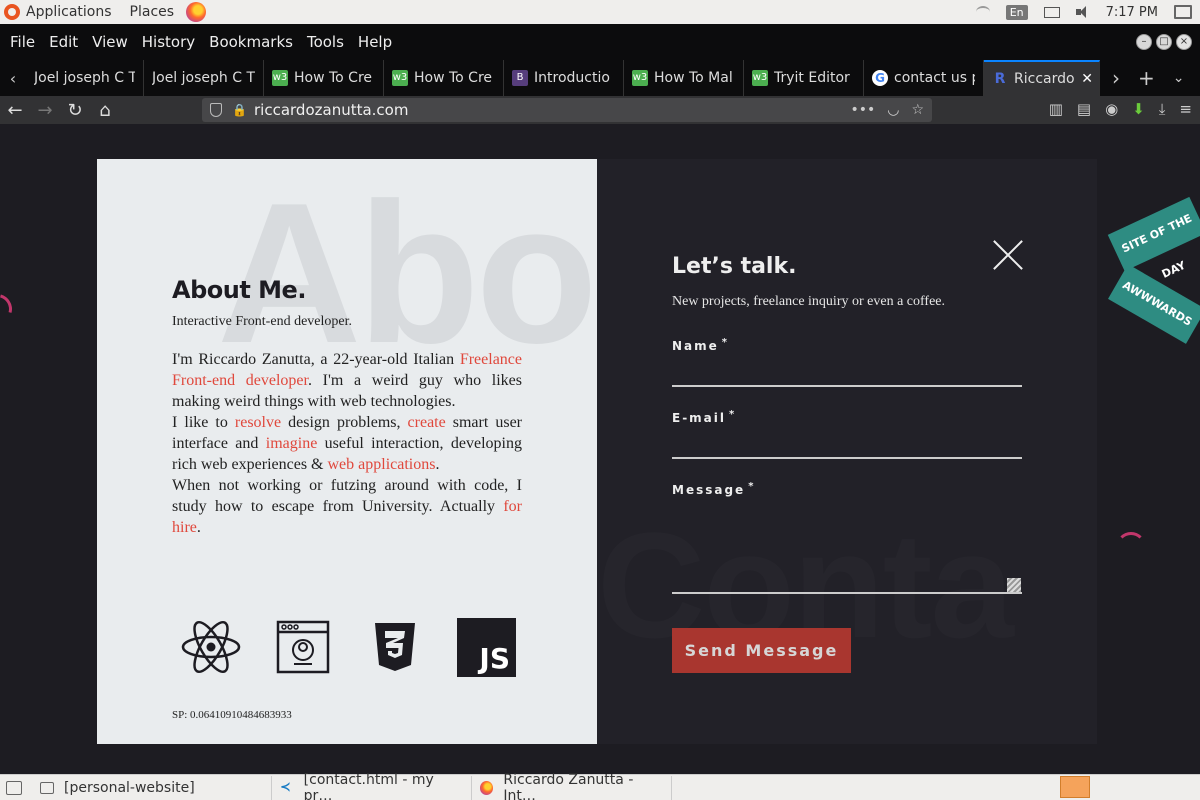 The width and height of the screenshot is (1200, 800). I want to click on reload-icon: ↻, so click(75, 110).